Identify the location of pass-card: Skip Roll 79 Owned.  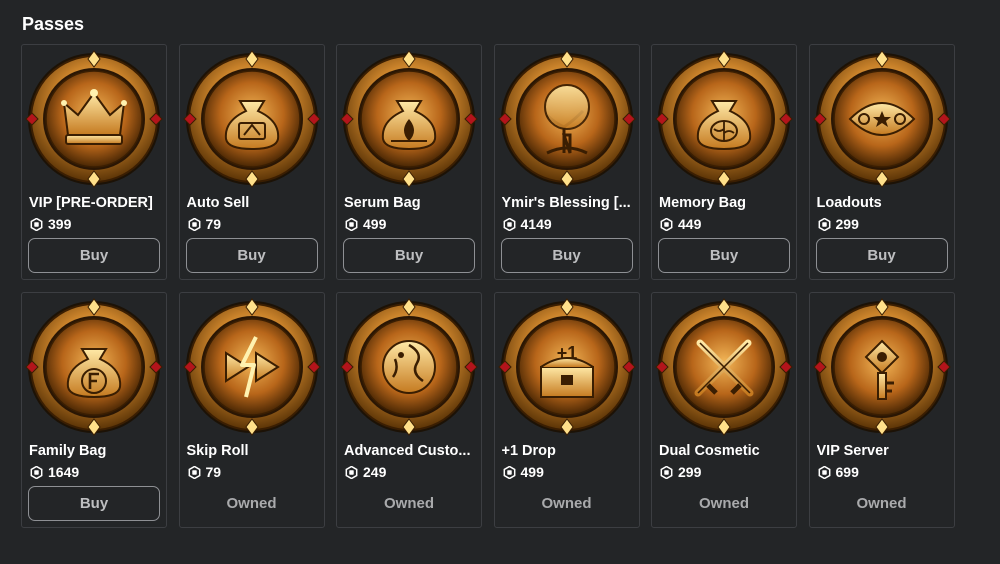
(251, 410).